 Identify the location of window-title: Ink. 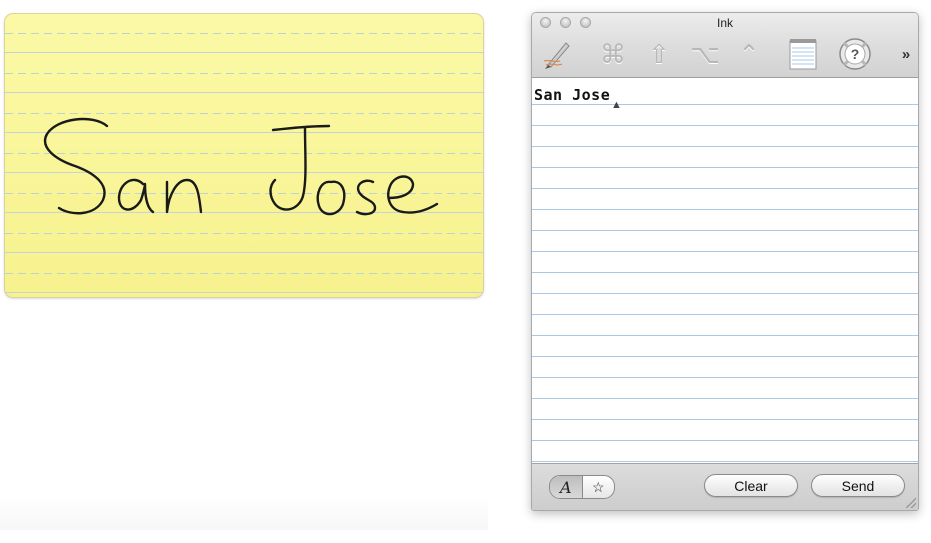
(724, 23).